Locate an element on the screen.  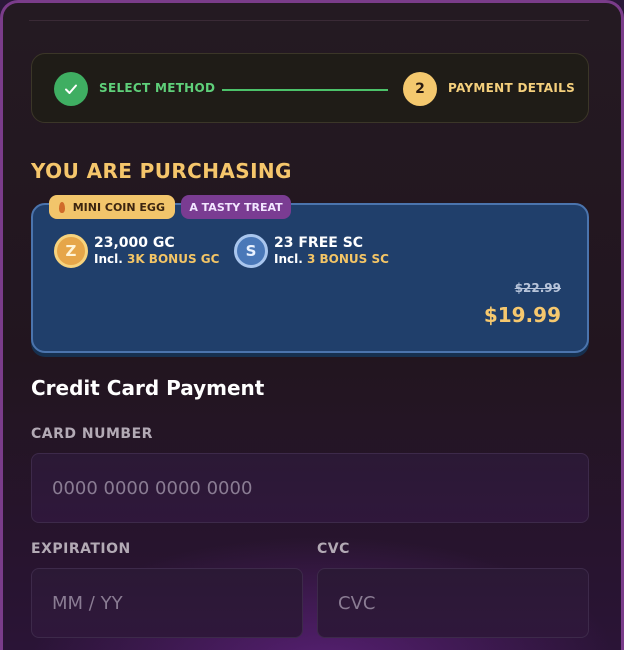
card-number-input is located at coordinates (310, 488).